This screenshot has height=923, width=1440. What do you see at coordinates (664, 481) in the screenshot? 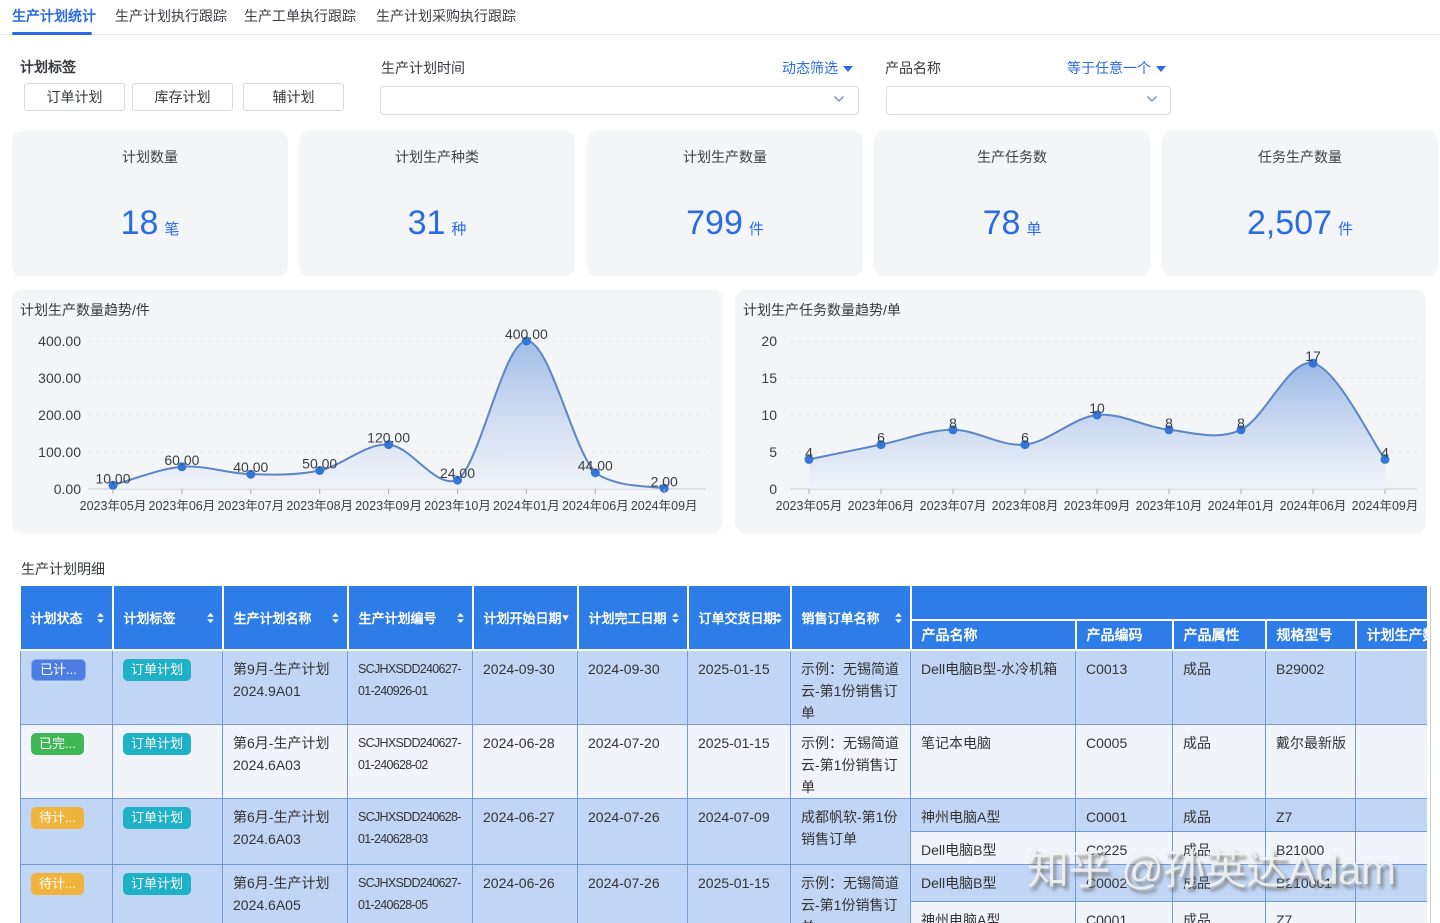
I see `svg-text: 2.00` at bounding box center [664, 481].